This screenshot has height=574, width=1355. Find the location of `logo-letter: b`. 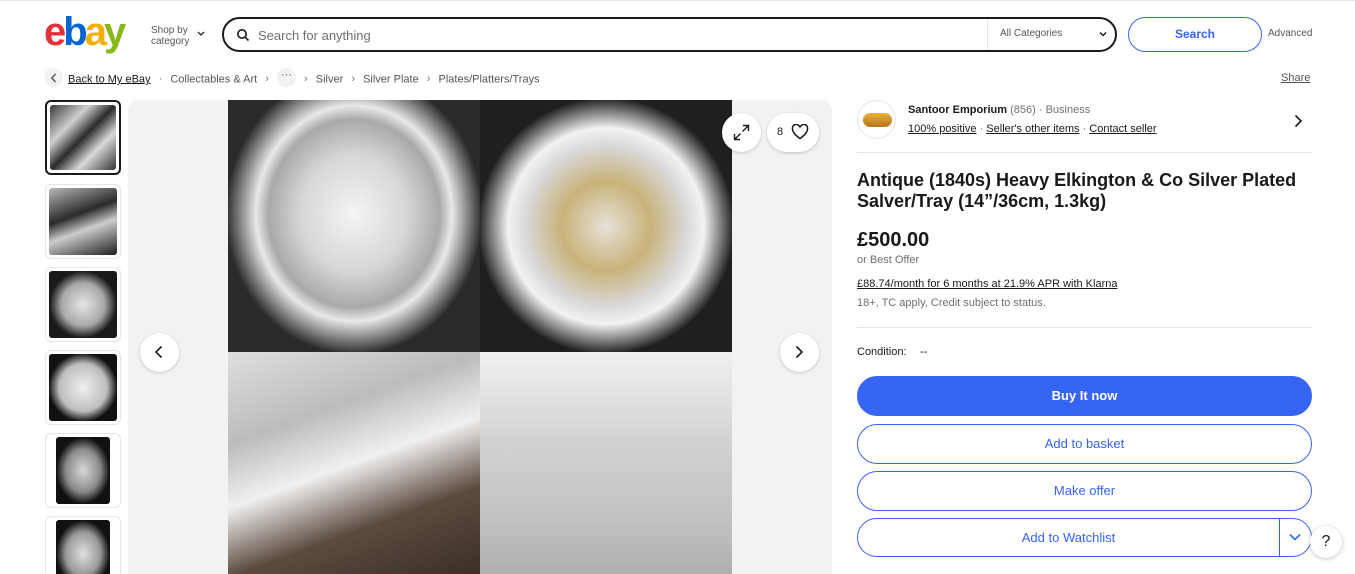

logo-letter: b is located at coordinates (75, 32).